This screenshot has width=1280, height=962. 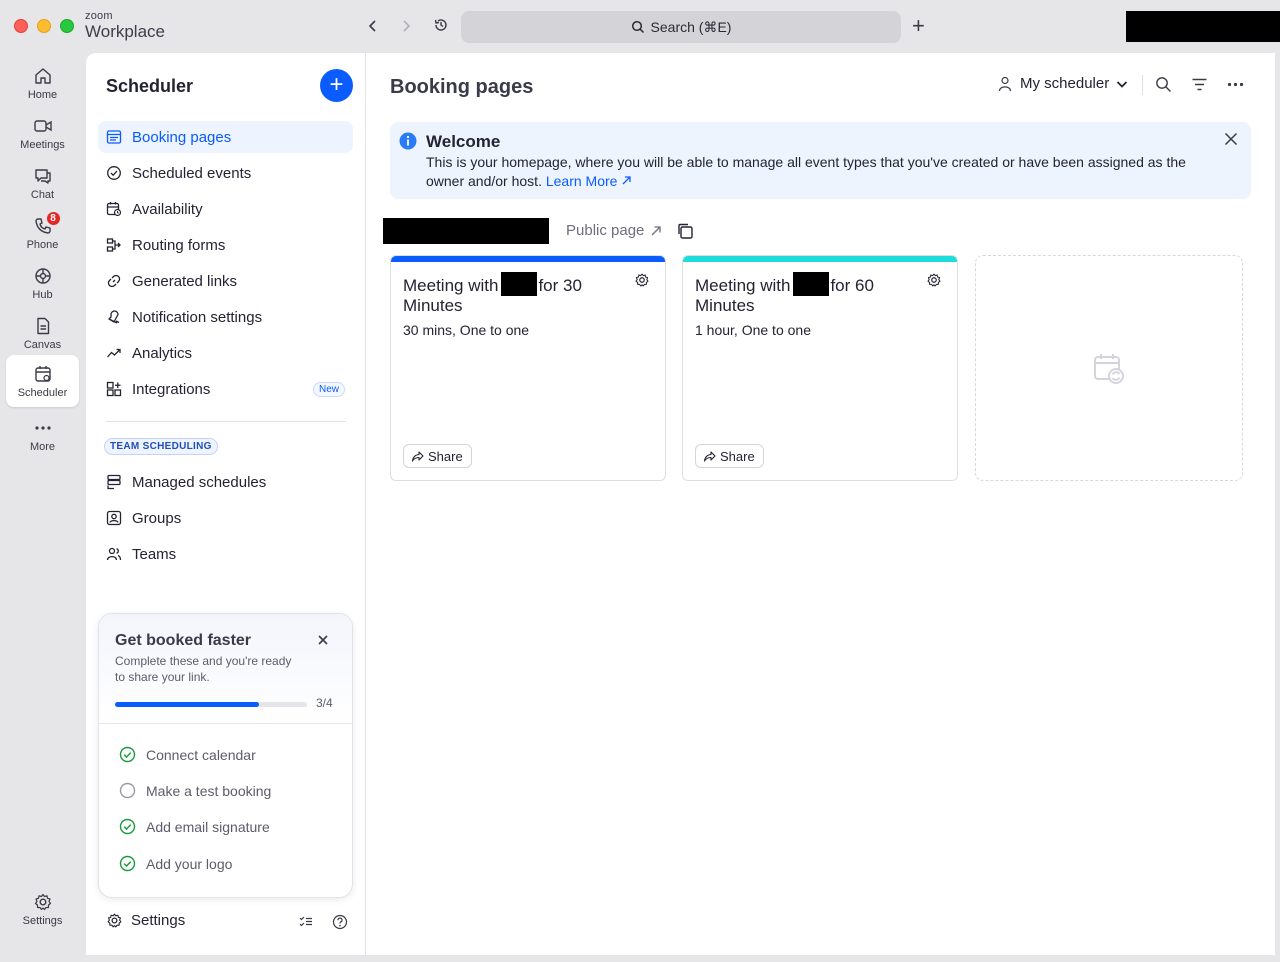 What do you see at coordinates (225, 518) in the screenshot?
I see `sidebar-item-groups: Groups` at bounding box center [225, 518].